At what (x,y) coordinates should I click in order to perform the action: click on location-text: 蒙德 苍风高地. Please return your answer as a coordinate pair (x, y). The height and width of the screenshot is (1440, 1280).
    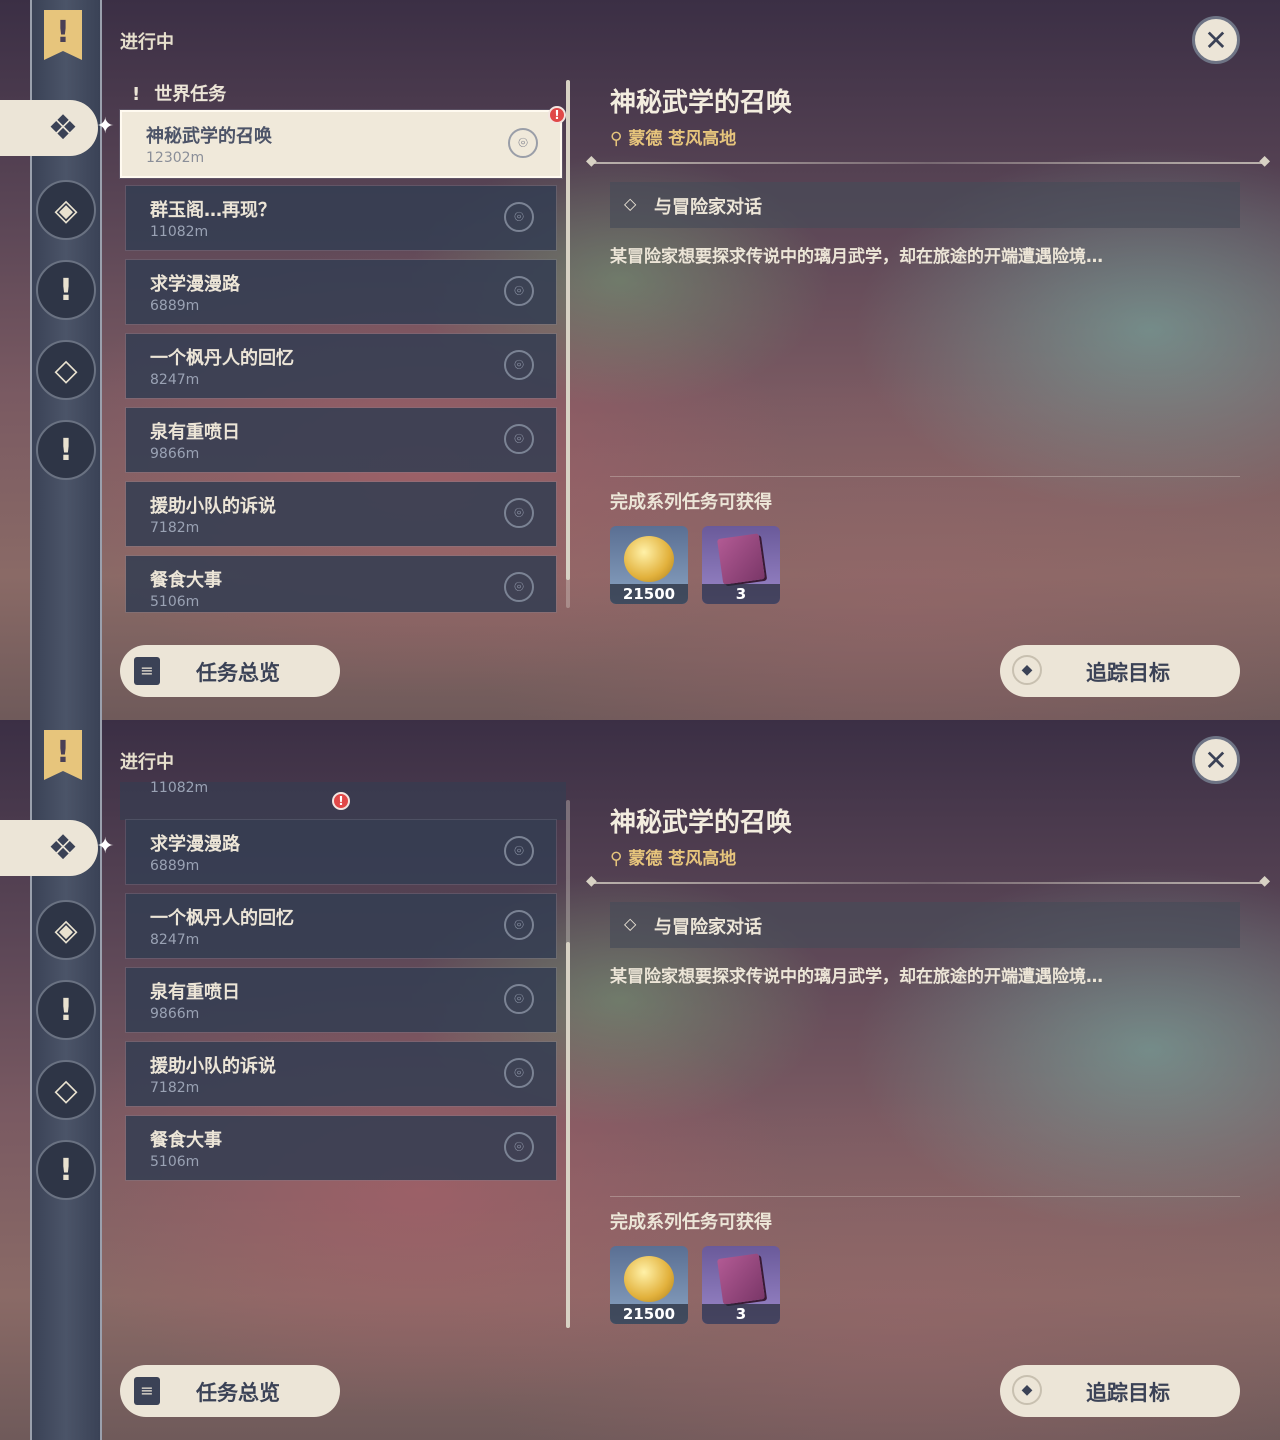
    Looking at the image, I should click on (682, 139).